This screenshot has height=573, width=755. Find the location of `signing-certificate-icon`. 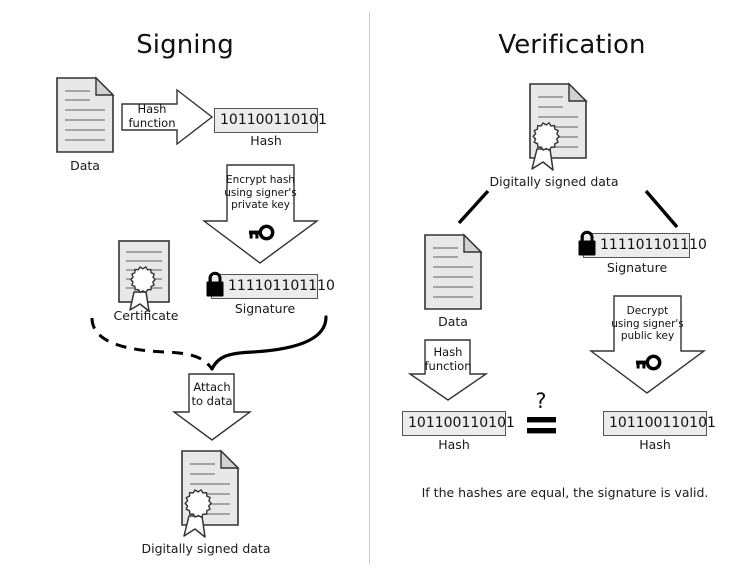

signing-certificate-icon is located at coordinates (146, 276).